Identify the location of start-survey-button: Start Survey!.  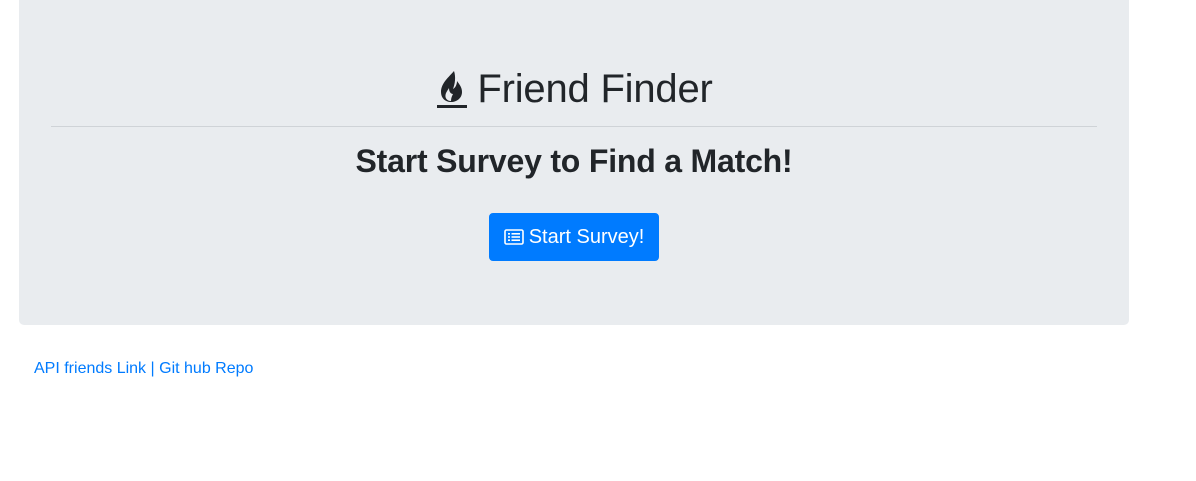
(574, 237).